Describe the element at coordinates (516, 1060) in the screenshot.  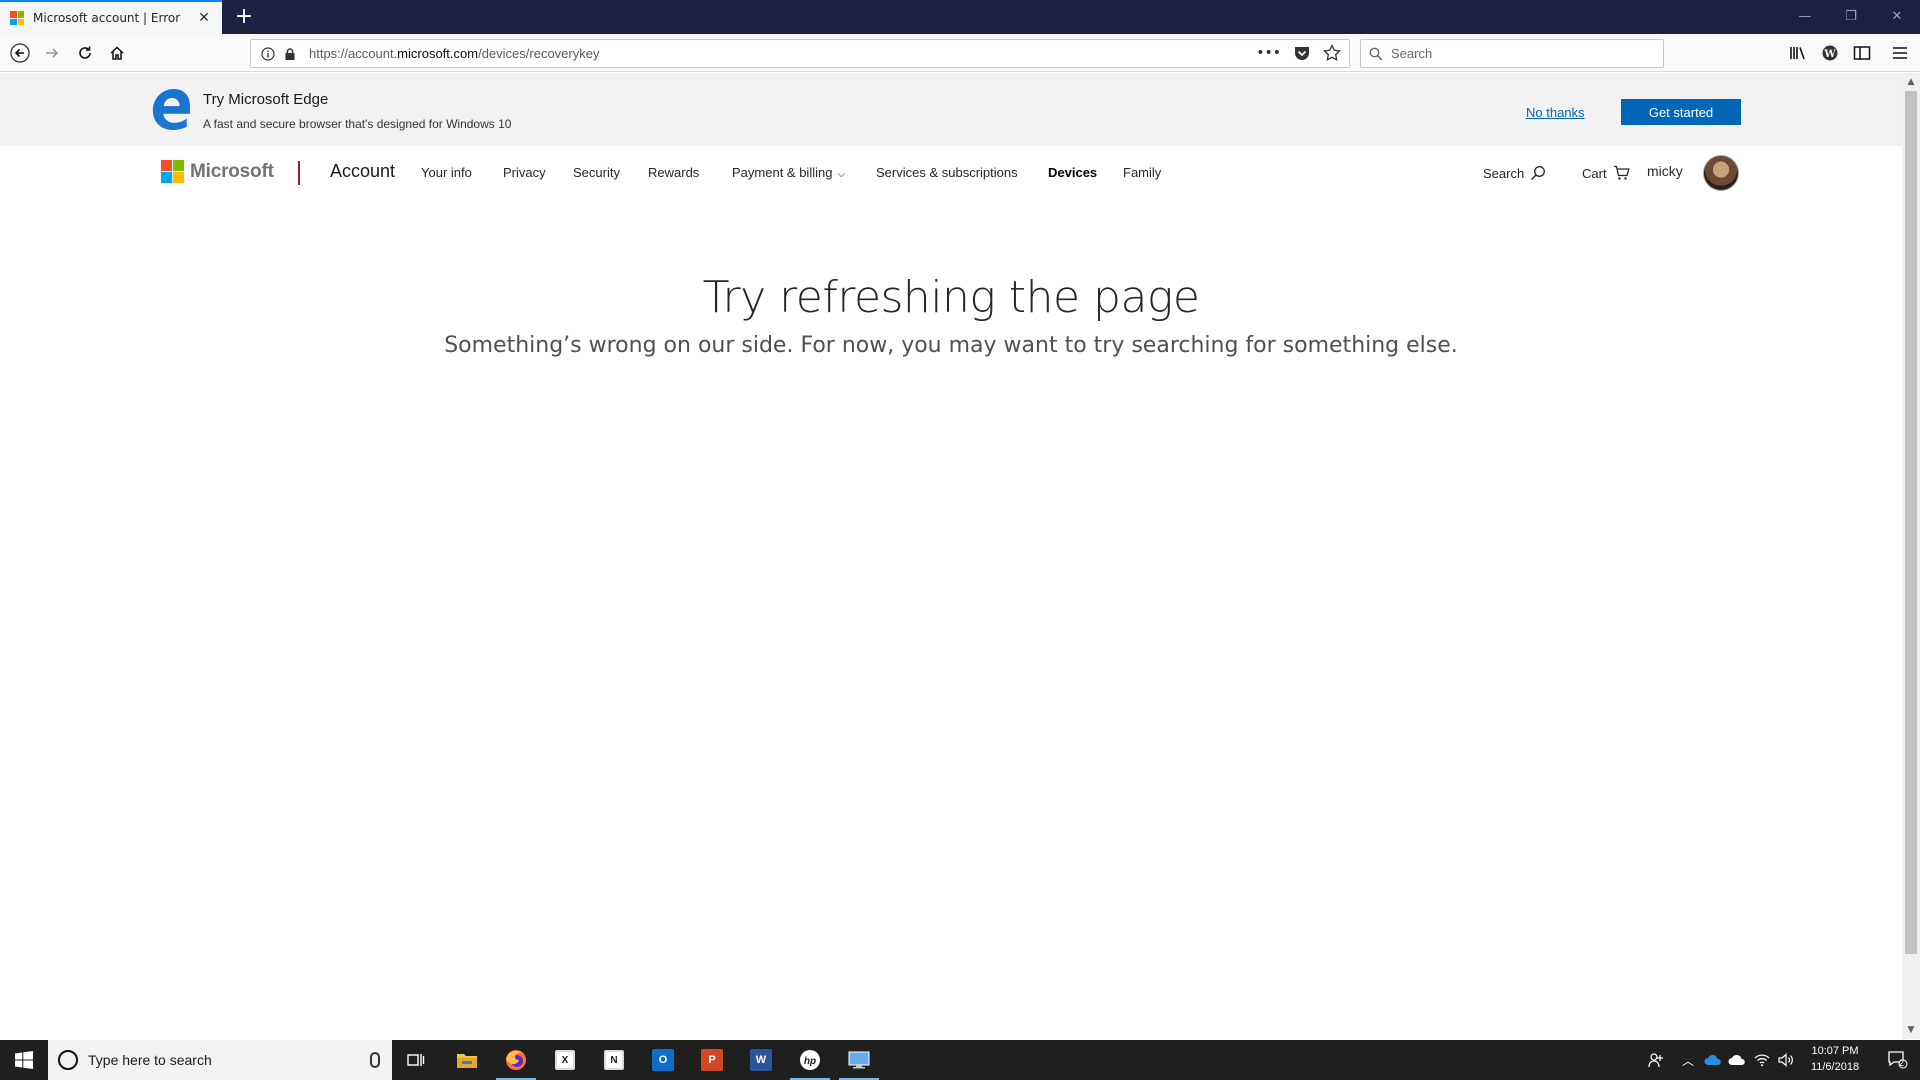
I see `firefox-button` at that location.